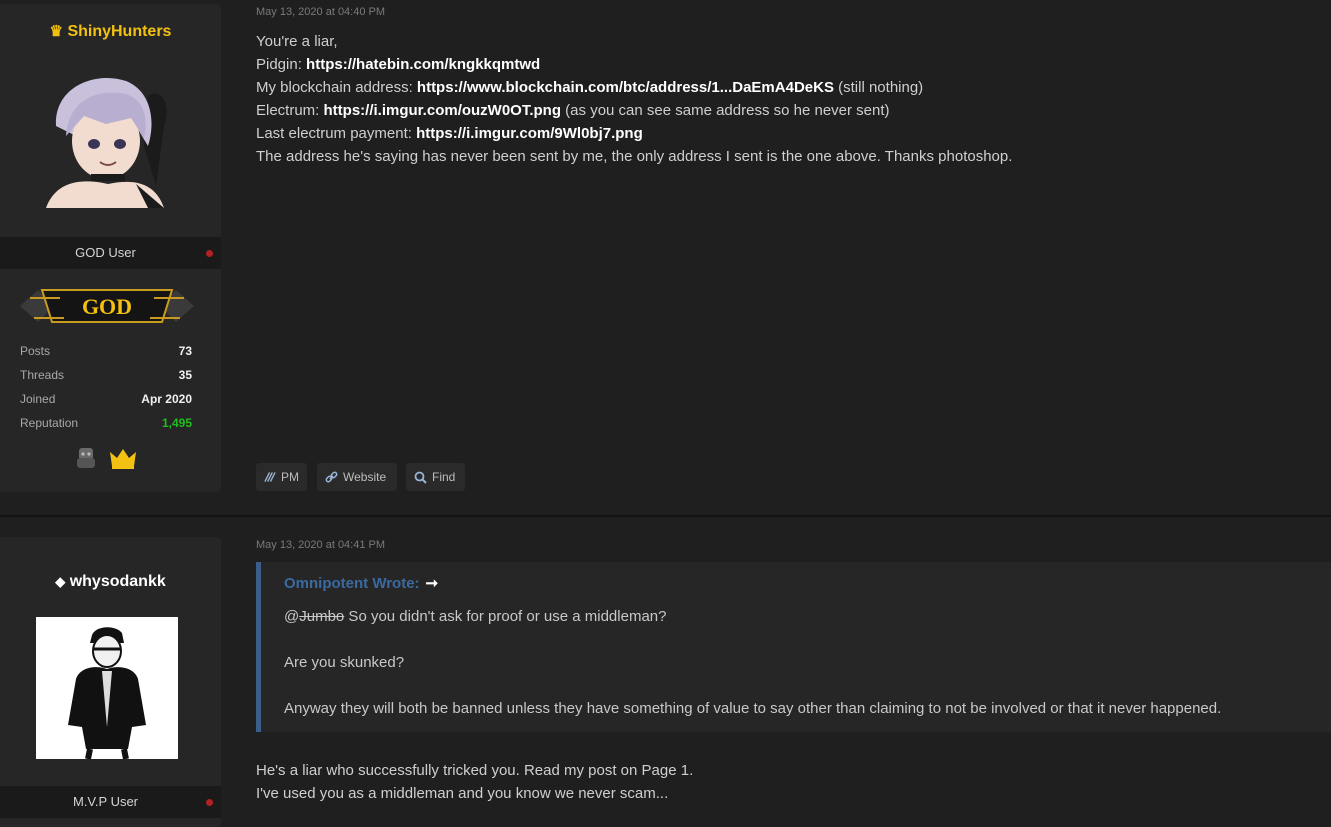 The height and width of the screenshot is (827, 1331). What do you see at coordinates (110, 31) in the screenshot?
I see `username-link: ♛ ShinyHunters` at bounding box center [110, 31].